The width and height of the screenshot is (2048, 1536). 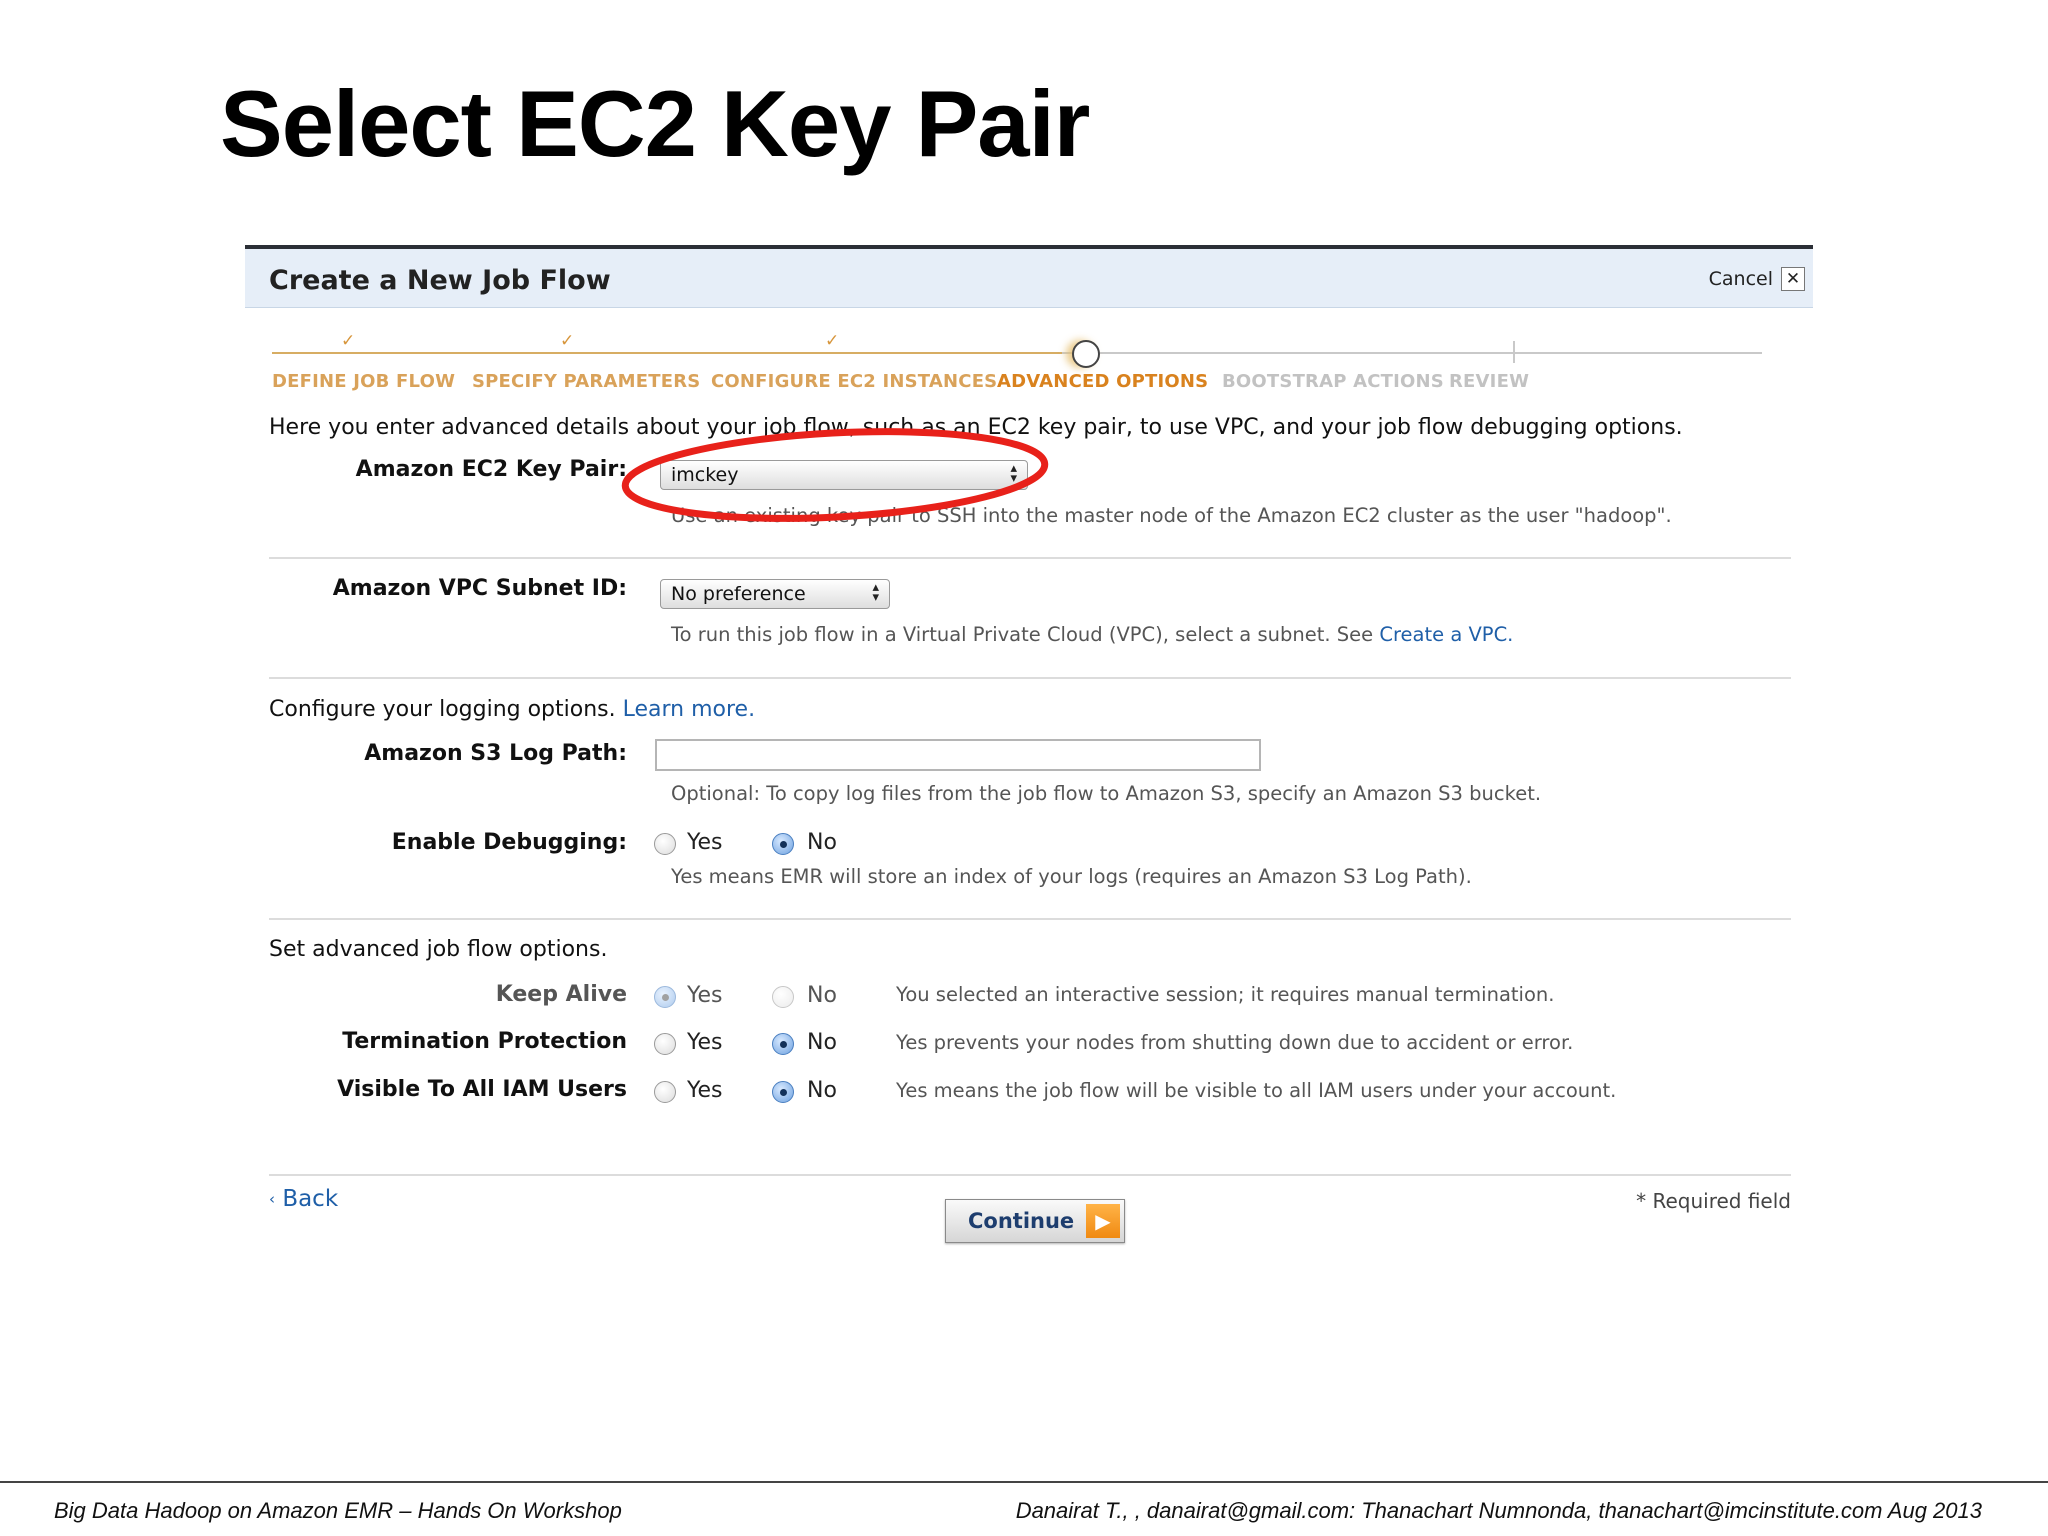 I want to click on step-advanced-options: ADVANCED OPTIONS, so click(x=1103, y=381).